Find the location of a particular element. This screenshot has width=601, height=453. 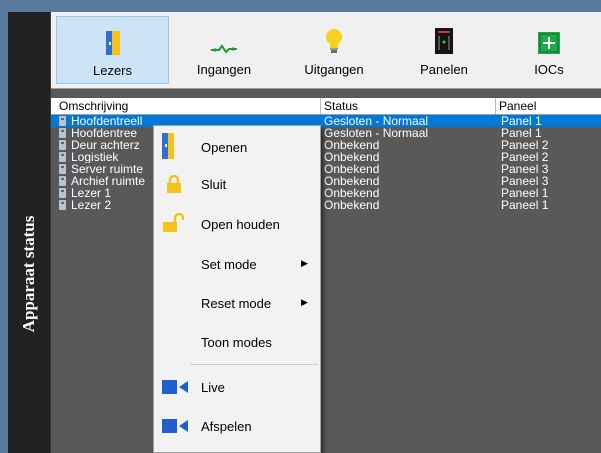

tab-uitgangen: Uitgangen is located at coordinates (334, 50).